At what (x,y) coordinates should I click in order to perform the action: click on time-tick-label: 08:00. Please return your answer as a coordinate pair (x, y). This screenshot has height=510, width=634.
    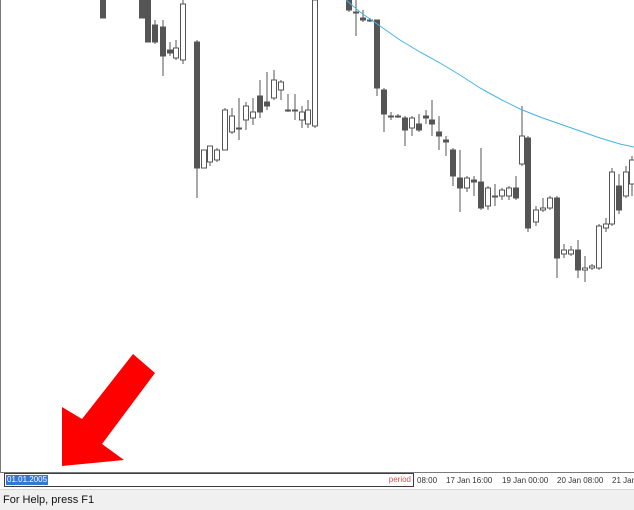
    Looking at the image, I should click on (427, 480).